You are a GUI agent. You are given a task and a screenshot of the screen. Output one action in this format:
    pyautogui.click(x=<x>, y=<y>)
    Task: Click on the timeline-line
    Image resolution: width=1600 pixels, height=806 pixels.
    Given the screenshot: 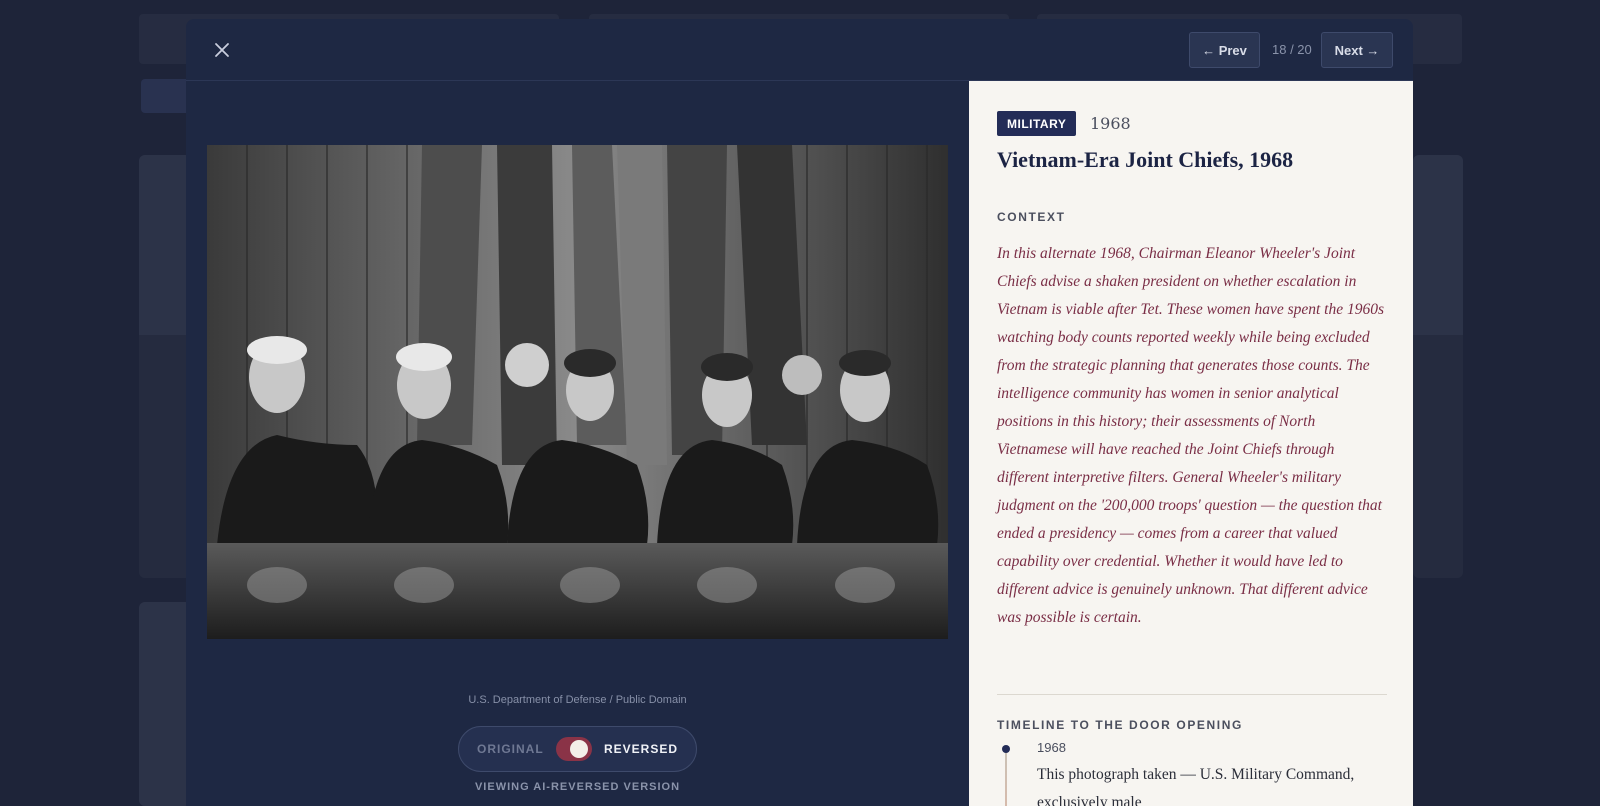 What is the action you would take?
    pyautogui.click(x=1006, y=776)
    